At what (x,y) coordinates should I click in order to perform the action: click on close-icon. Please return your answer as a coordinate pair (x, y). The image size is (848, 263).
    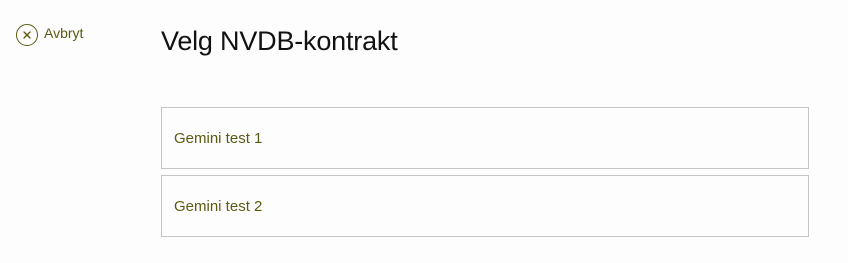
    Looking at the image, I should click on (27, 35).